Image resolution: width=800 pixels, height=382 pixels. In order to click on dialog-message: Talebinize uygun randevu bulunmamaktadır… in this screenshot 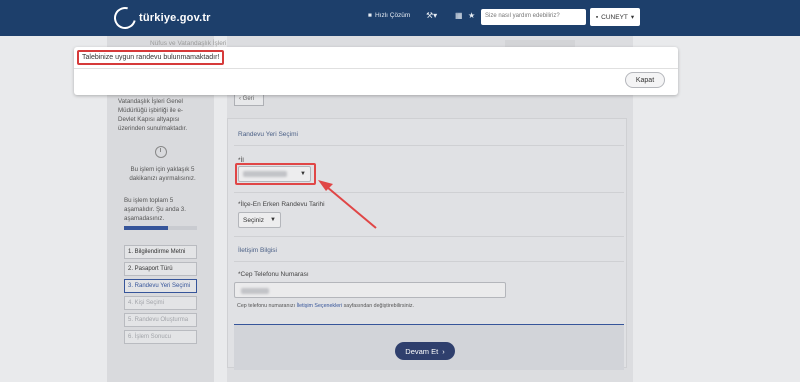, I will do `click(151, 57)`.